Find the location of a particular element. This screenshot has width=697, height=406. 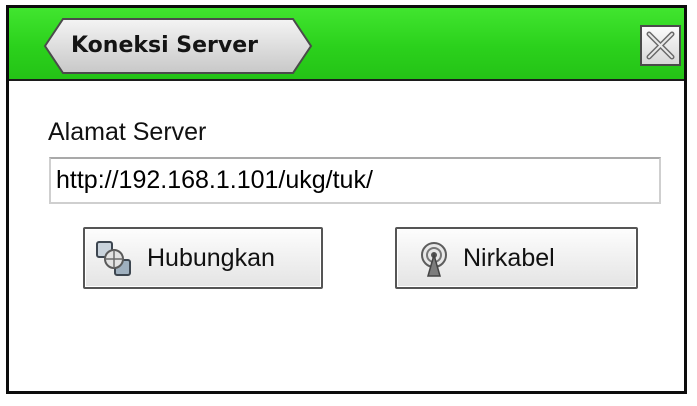

connect-button: Hubungkan is located at coordinates (203, 258).